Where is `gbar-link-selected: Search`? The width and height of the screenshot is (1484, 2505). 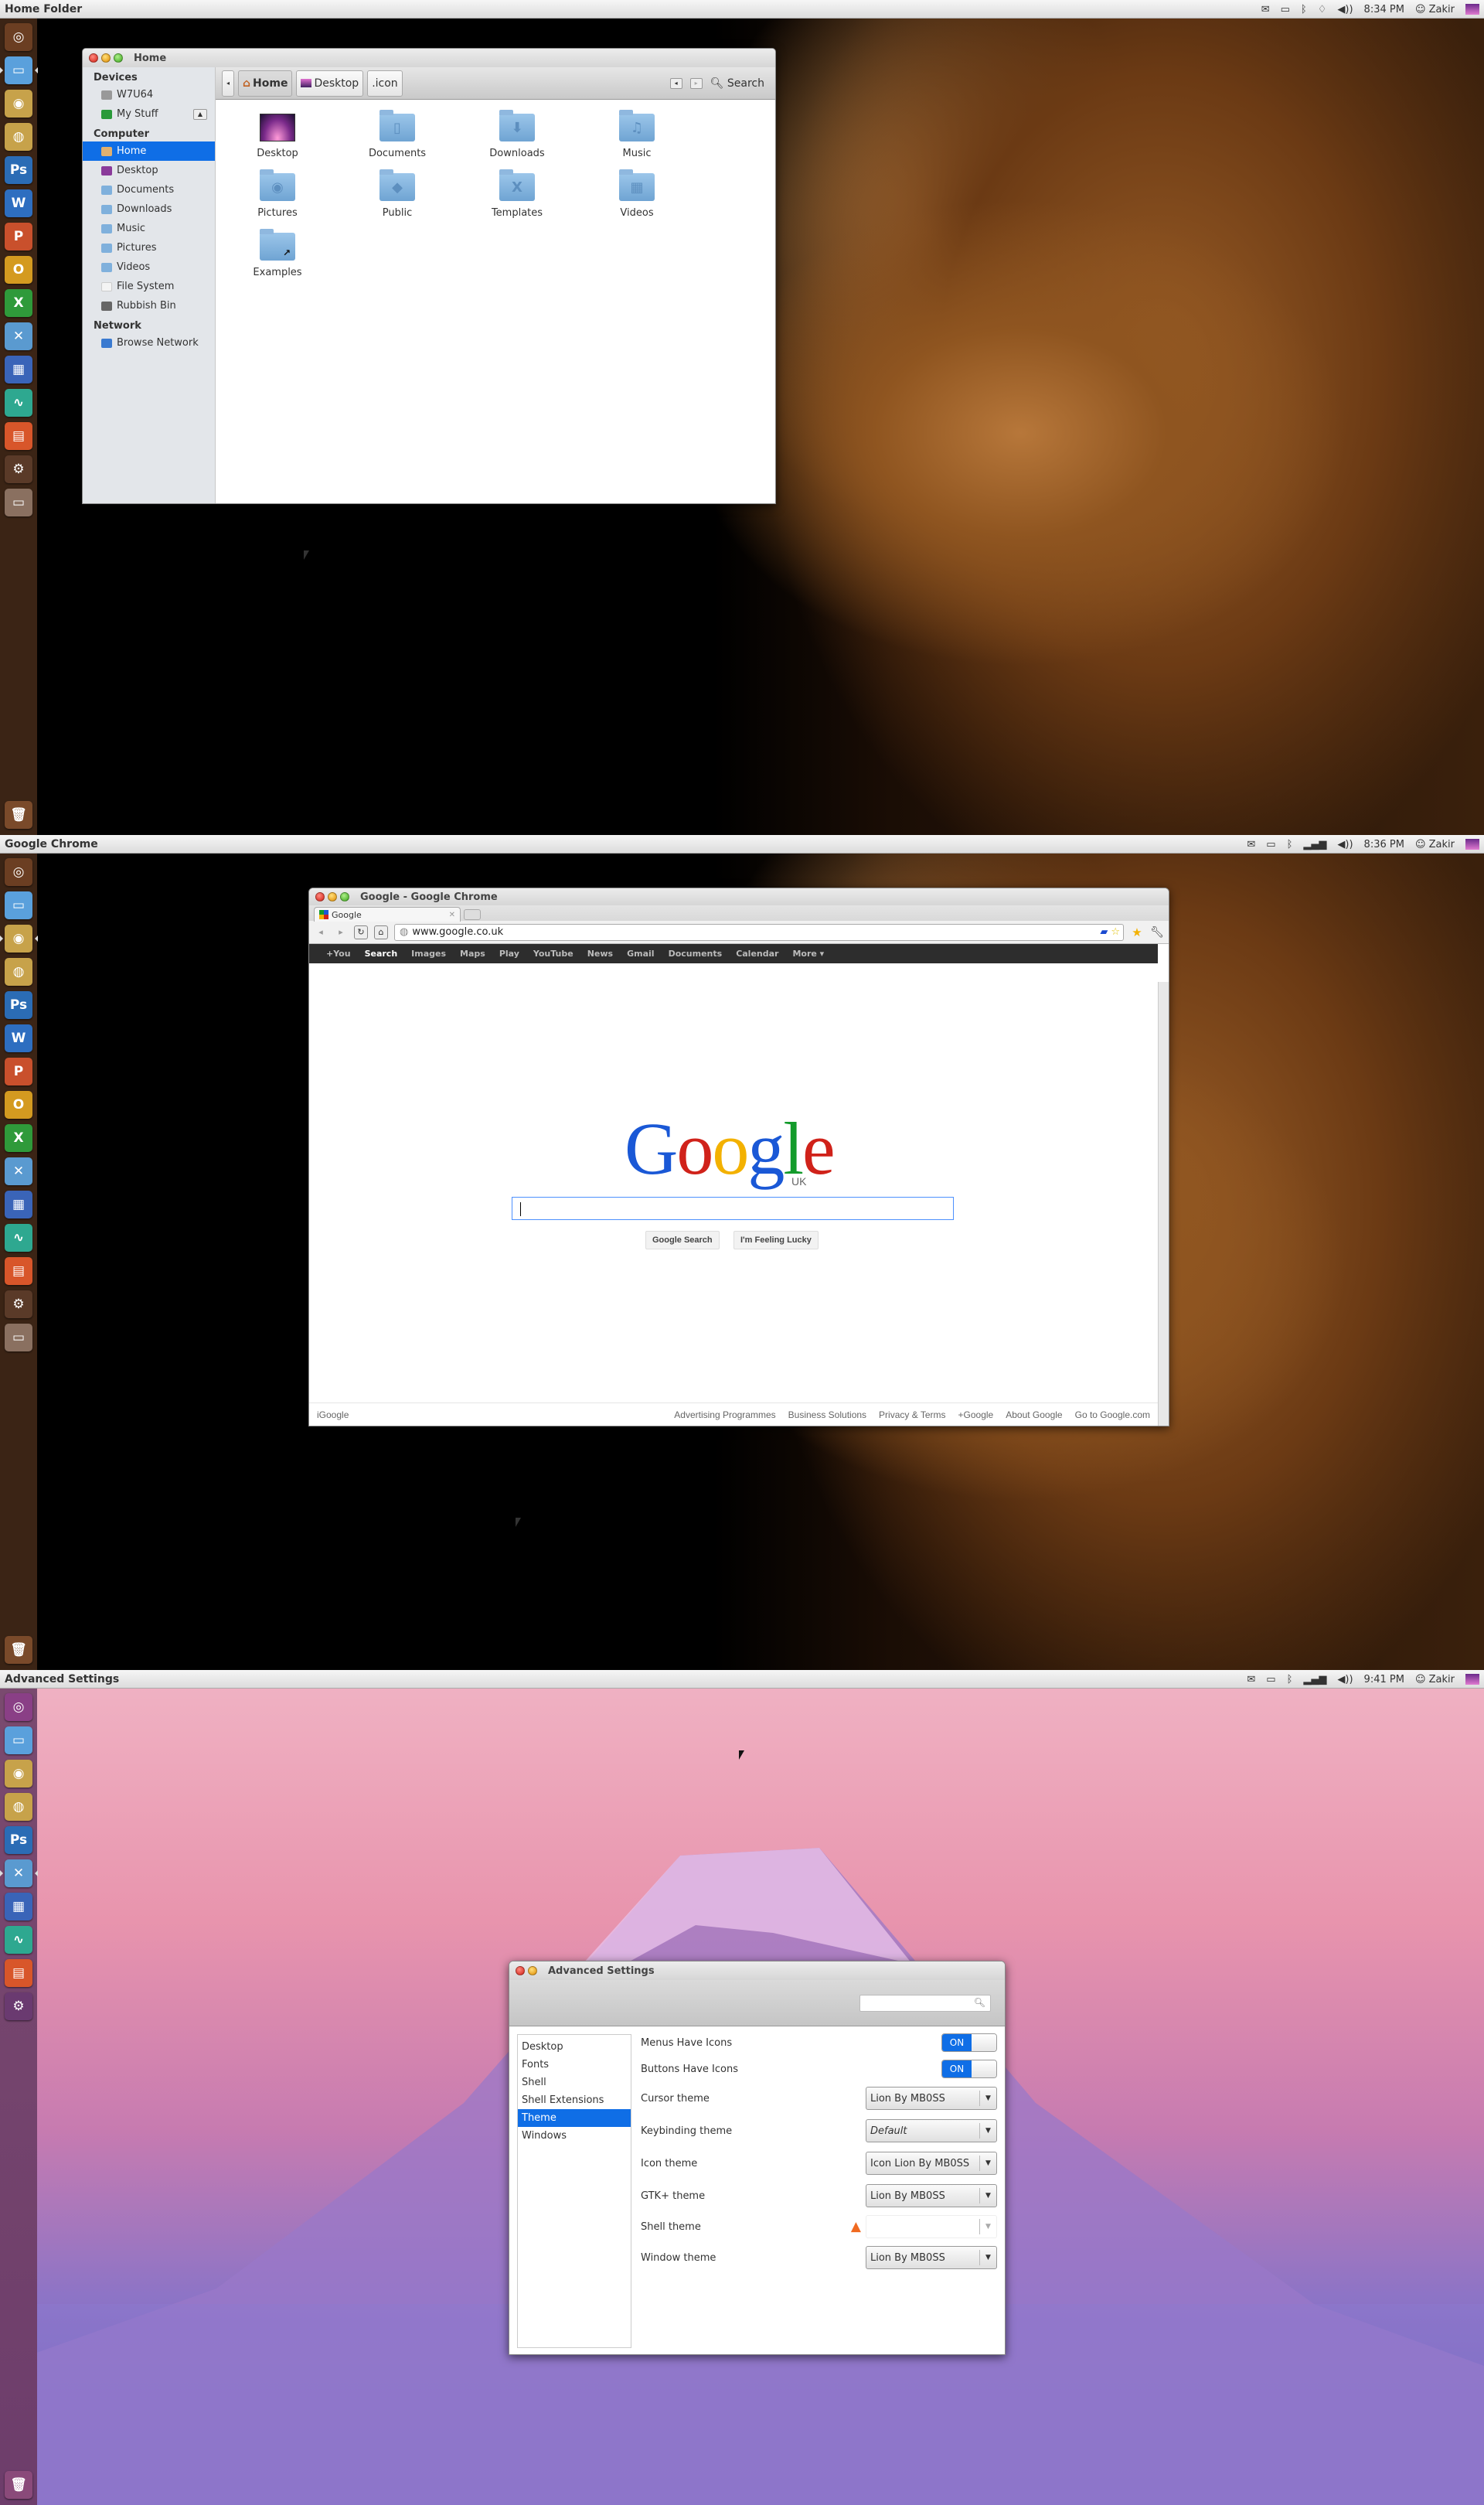 gbar-link-selected: Search is located at coordinates (381, 954).